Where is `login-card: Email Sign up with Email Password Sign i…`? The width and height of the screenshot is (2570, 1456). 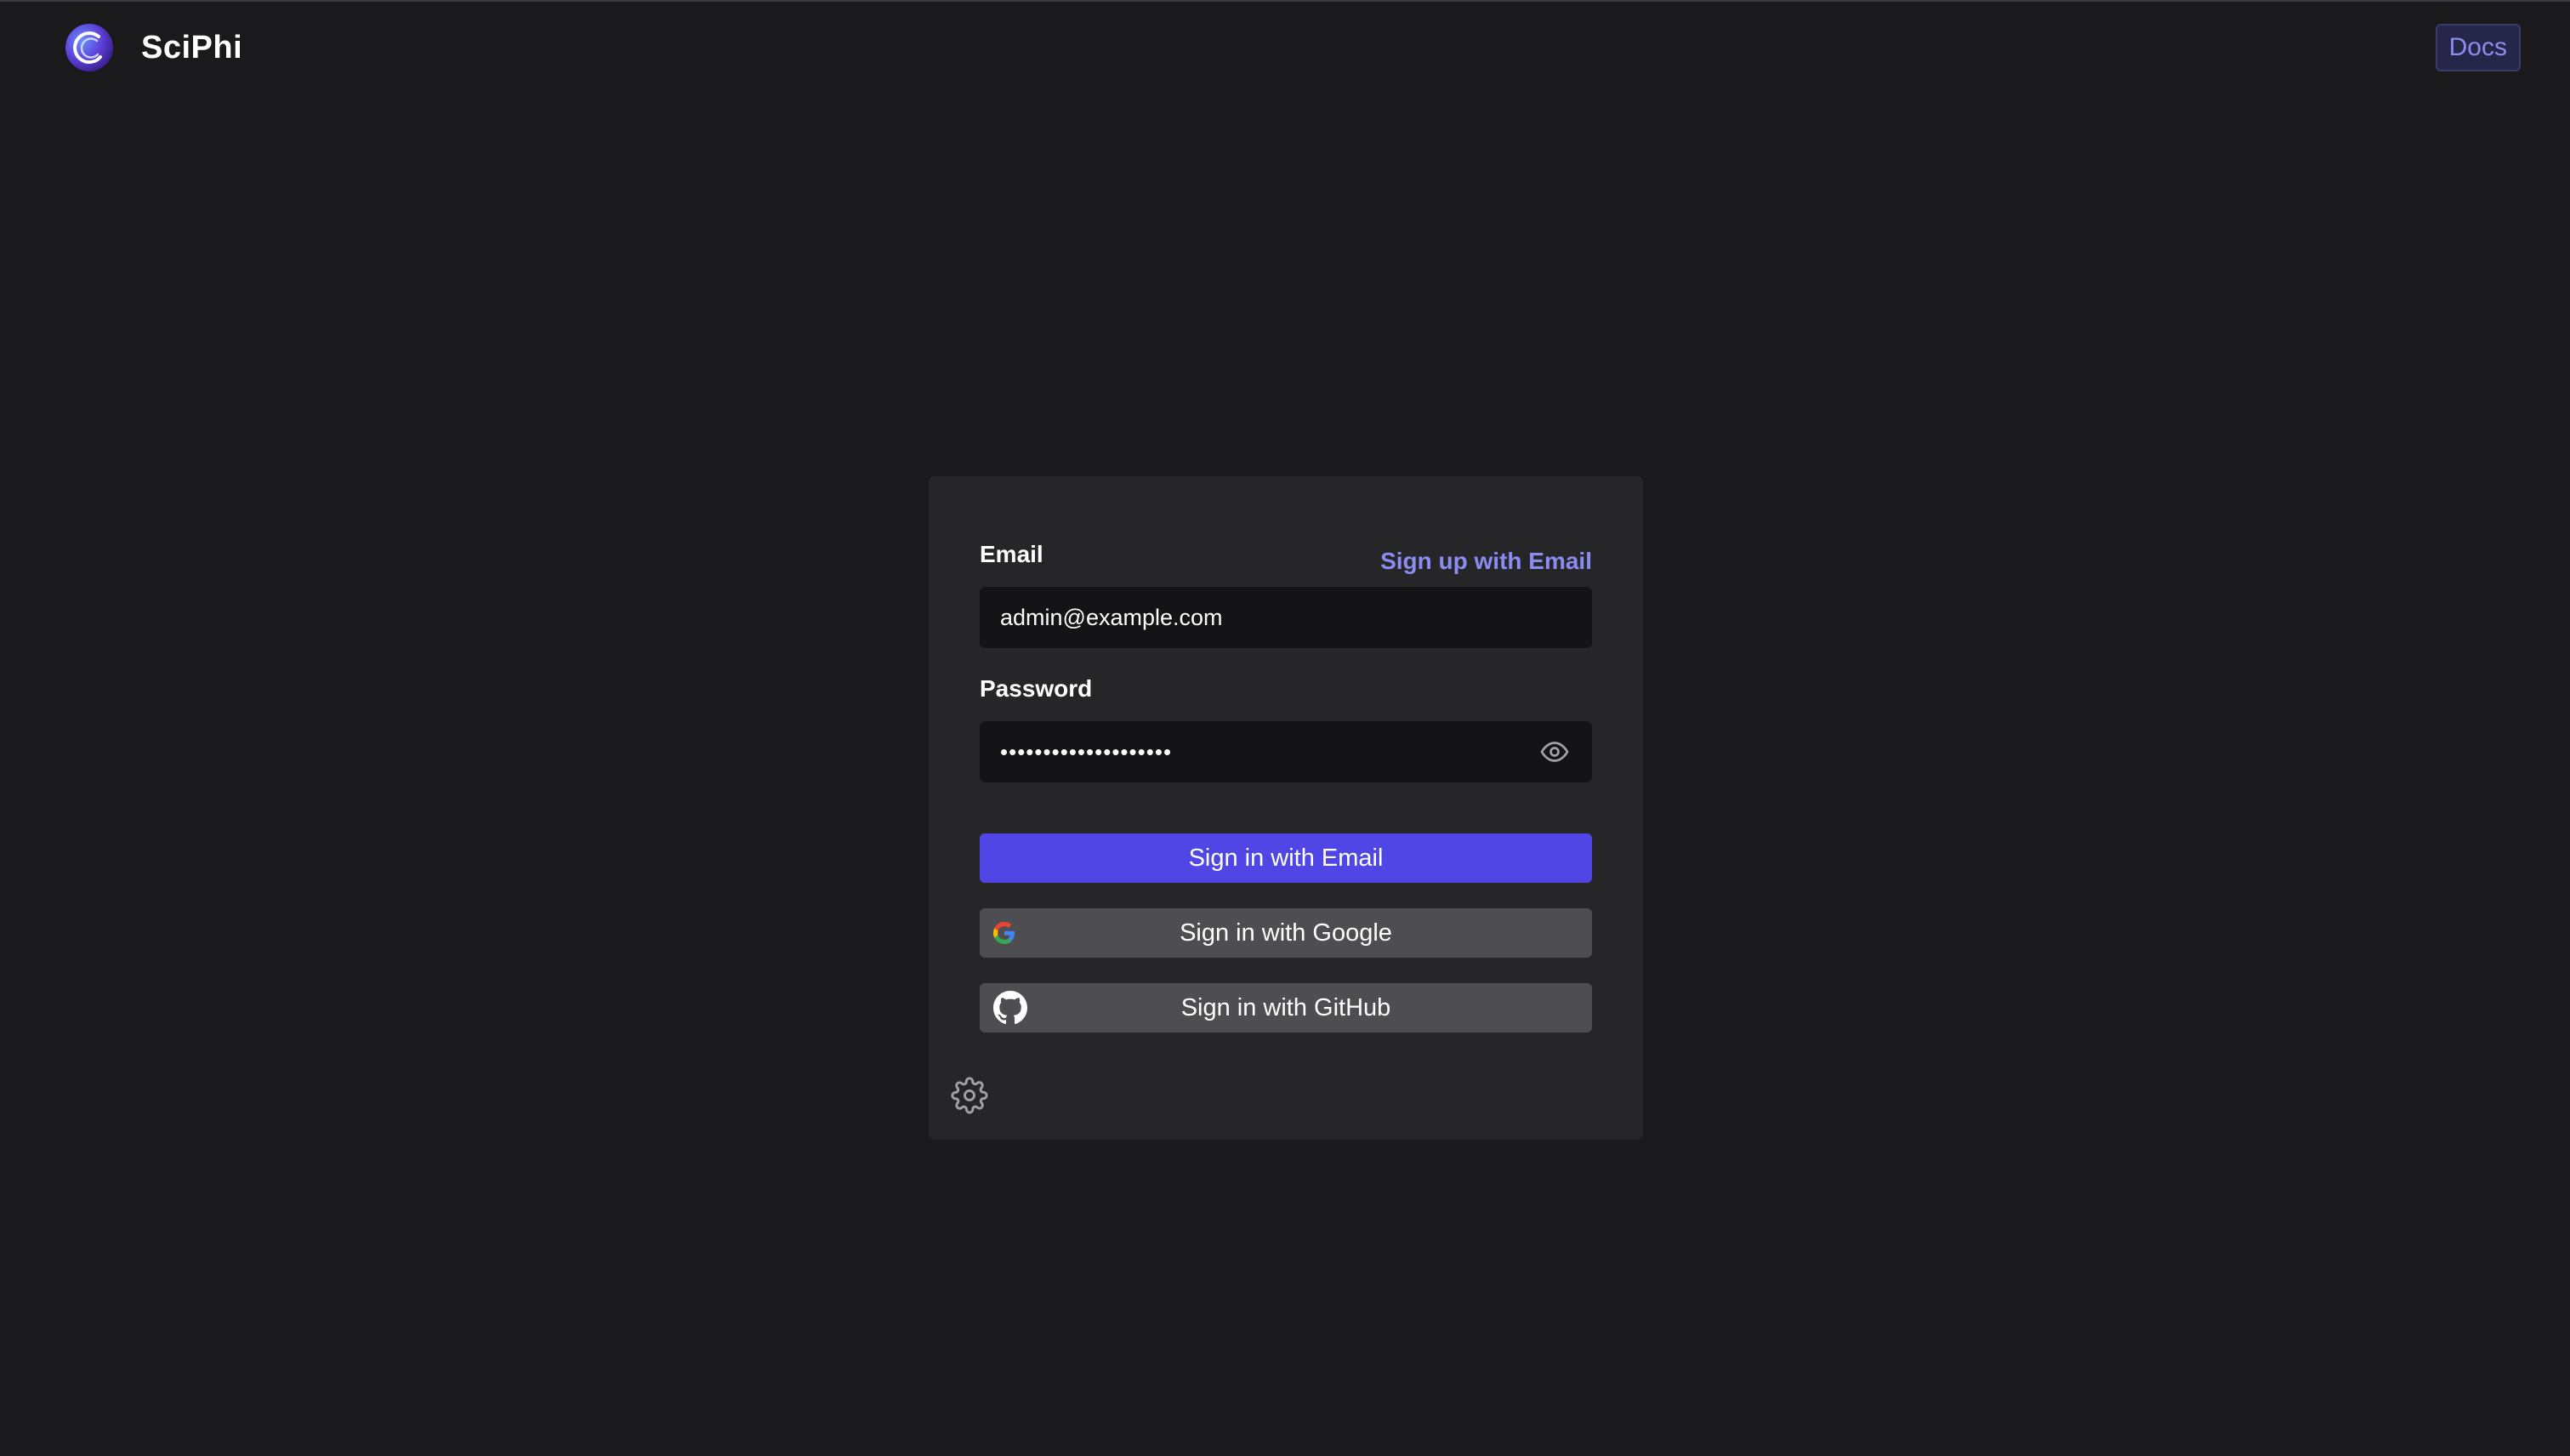
login-card: Email Sign up with Email Password Sign i… is located at coordinates (1286, 808).